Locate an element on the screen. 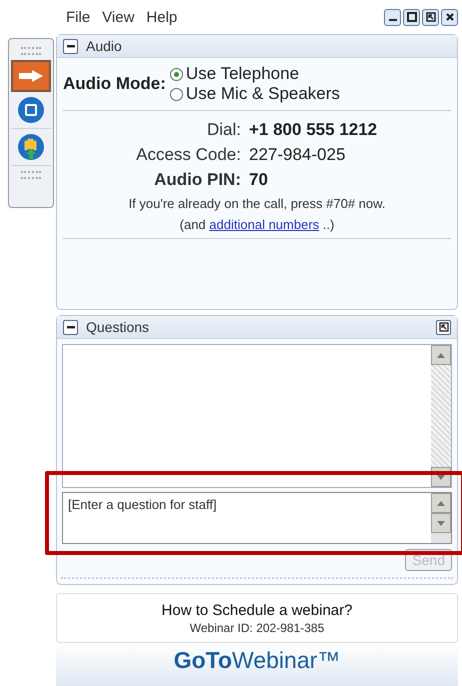 This screenshot has height=686, width=462. minimize-icon is located at coordinates (392, 17).